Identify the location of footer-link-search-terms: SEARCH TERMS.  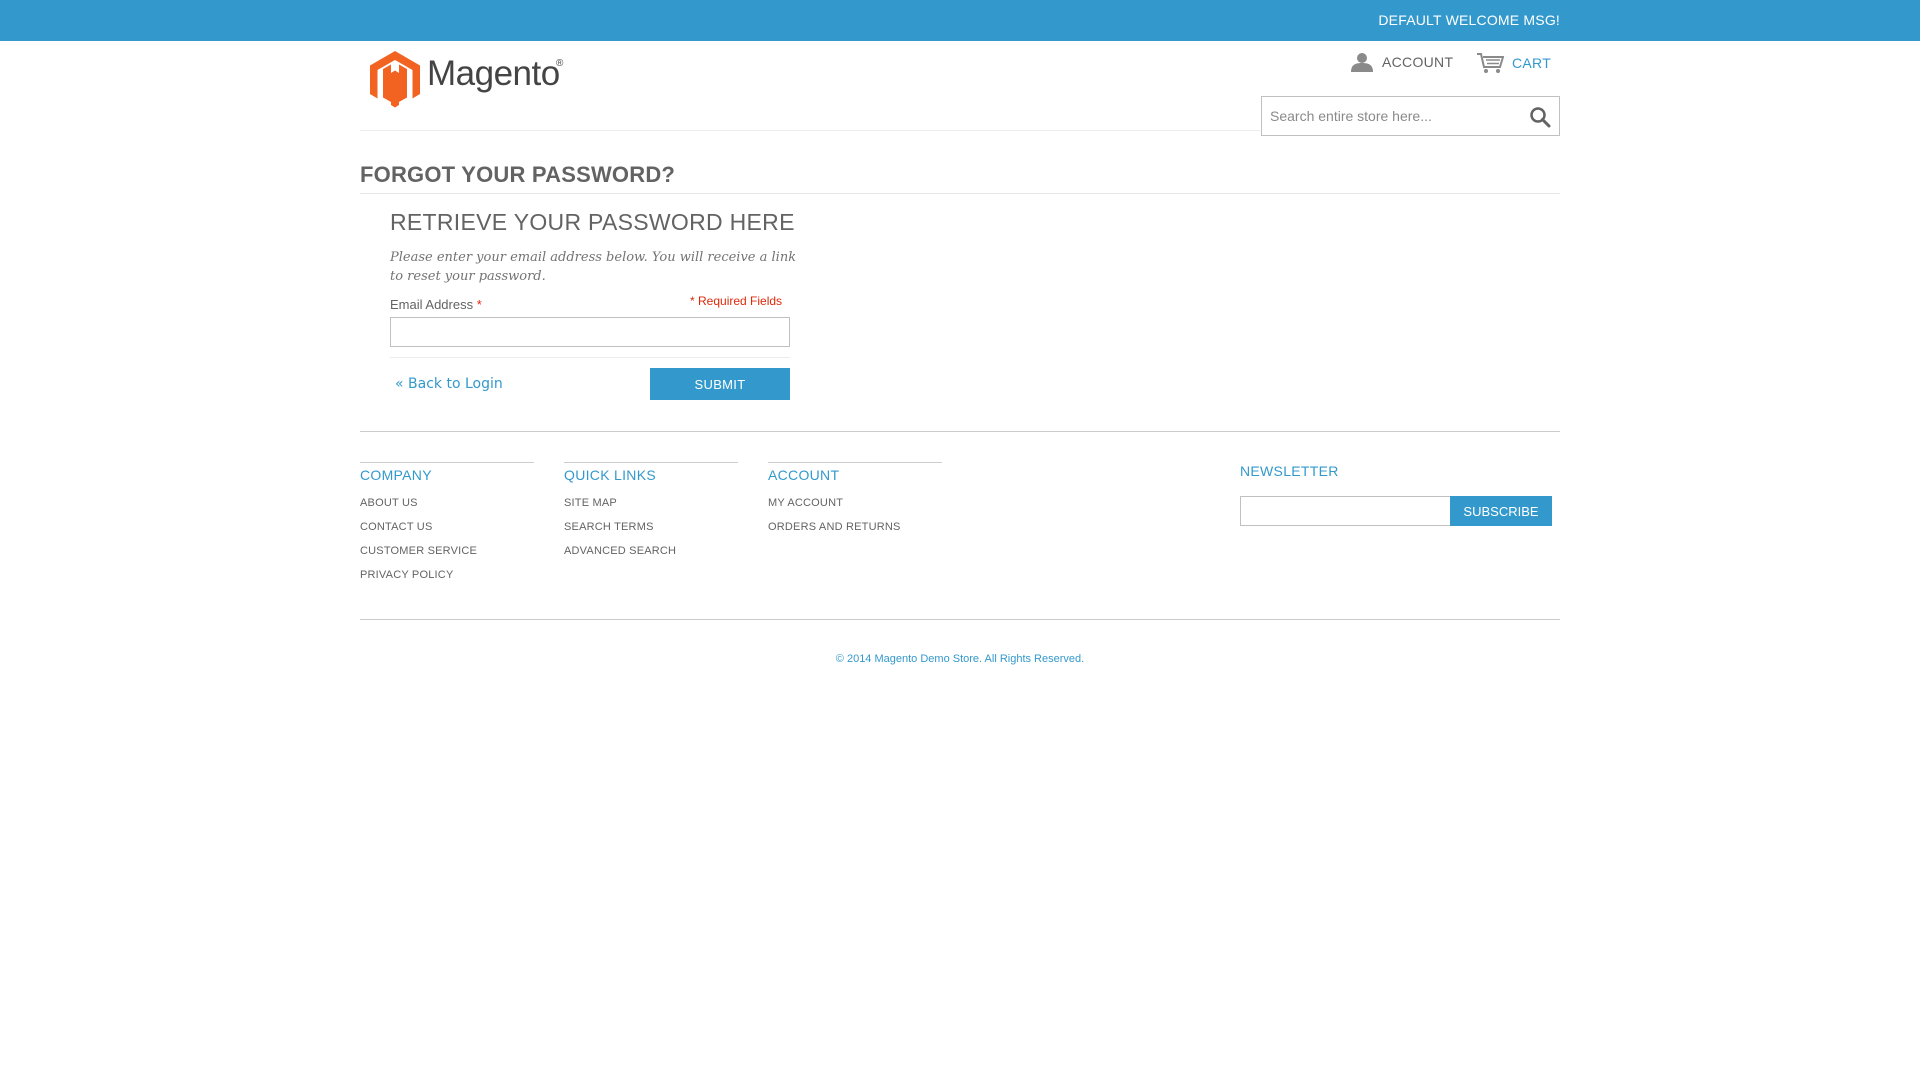
(651, 533).